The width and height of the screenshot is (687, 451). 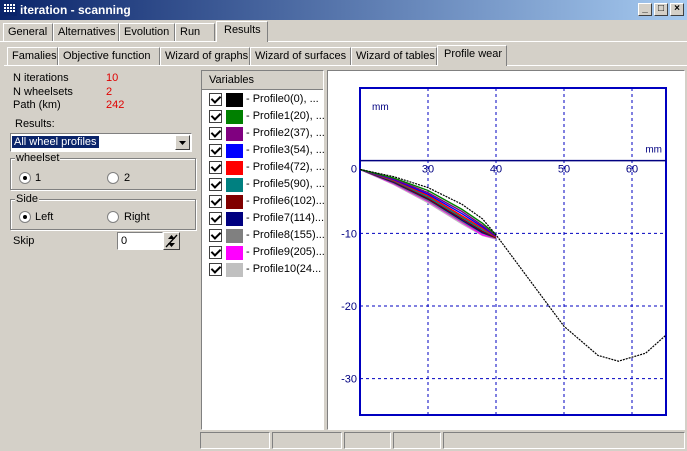 What do you see at coordinates (103, 171) in the screenshot?
I see `wheelset-group: wheelset 1 2` at bounding box center [103, 171].